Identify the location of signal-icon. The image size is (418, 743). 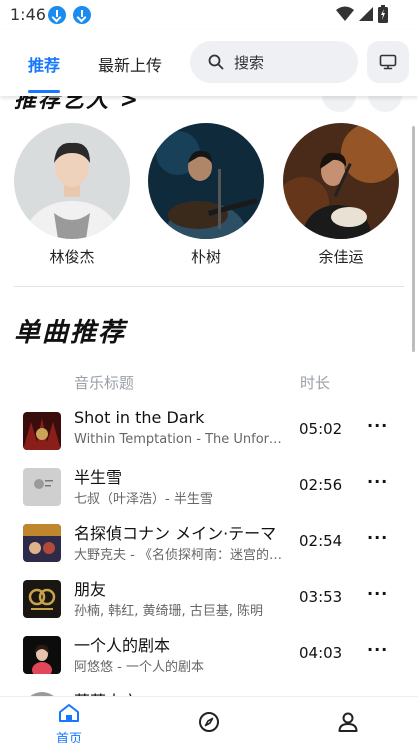
(366, 14).